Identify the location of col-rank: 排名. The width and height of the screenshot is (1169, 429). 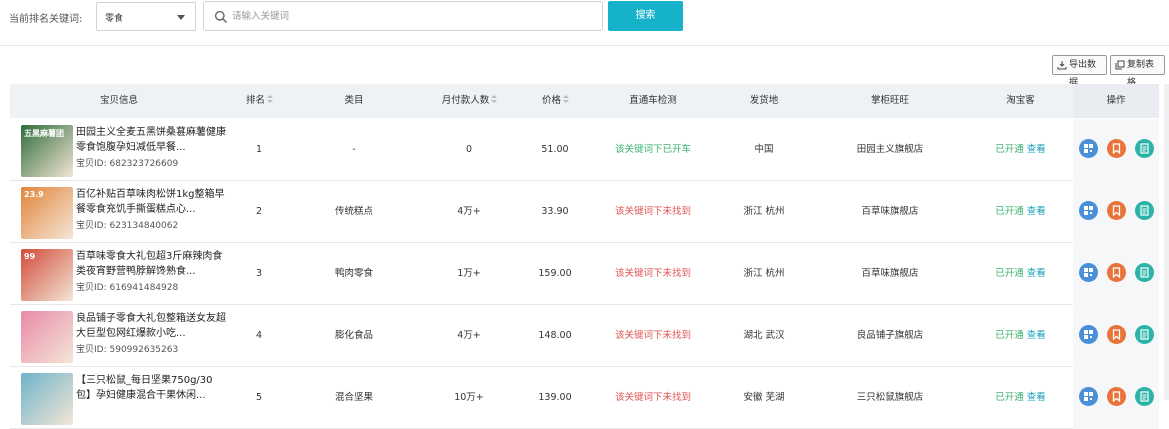
(259, 101).